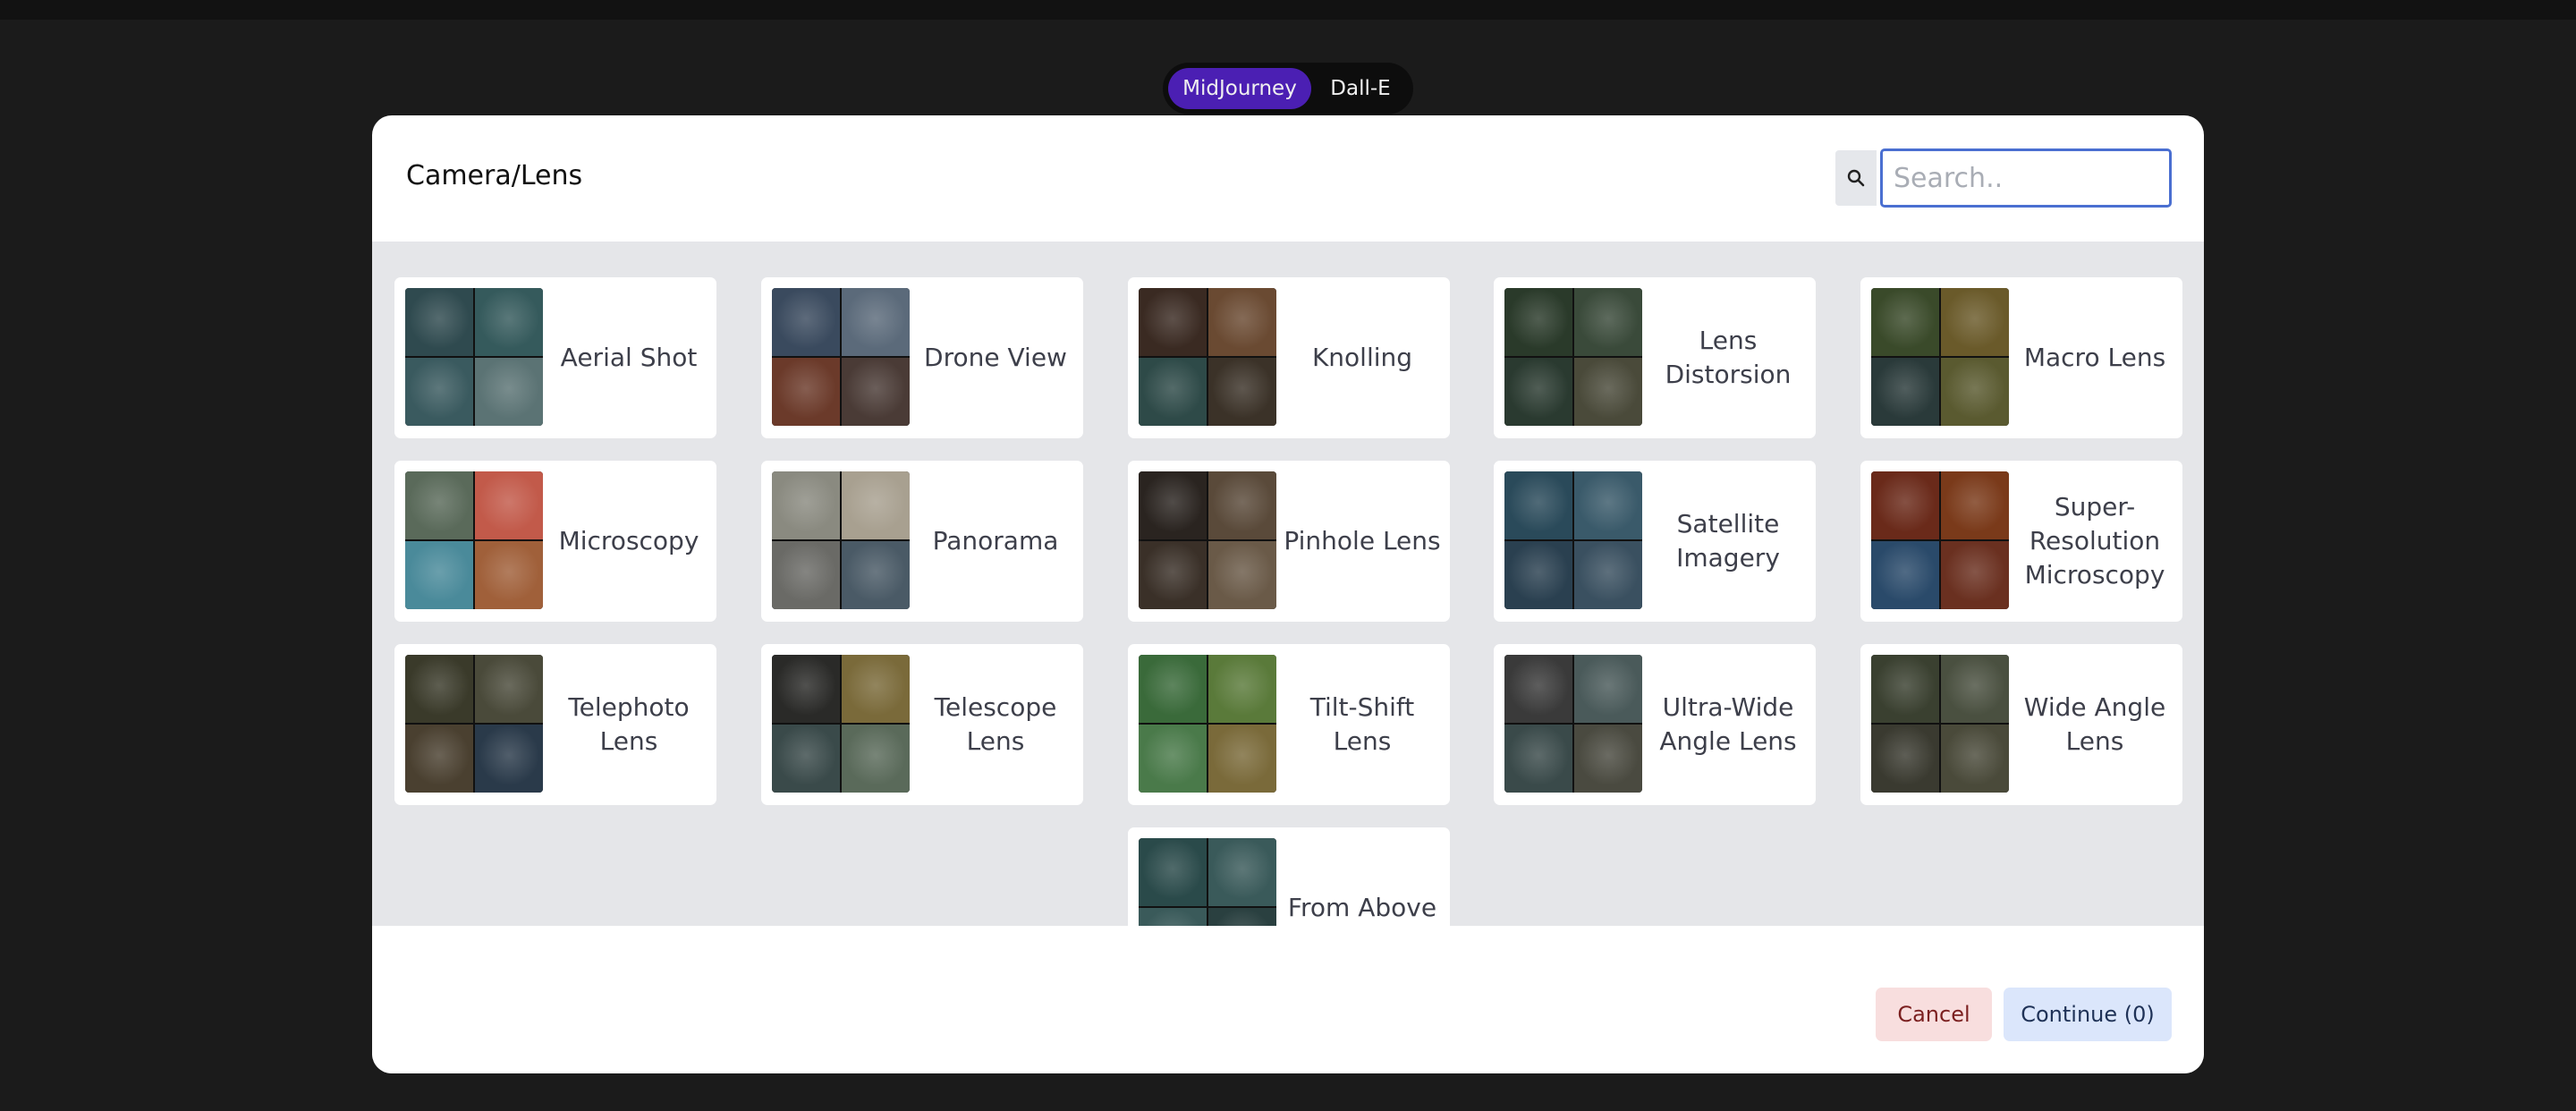  Describe the element at coordinates (2094, 357) in the screenshot. I see `option-label: Macro Lens` at that location.